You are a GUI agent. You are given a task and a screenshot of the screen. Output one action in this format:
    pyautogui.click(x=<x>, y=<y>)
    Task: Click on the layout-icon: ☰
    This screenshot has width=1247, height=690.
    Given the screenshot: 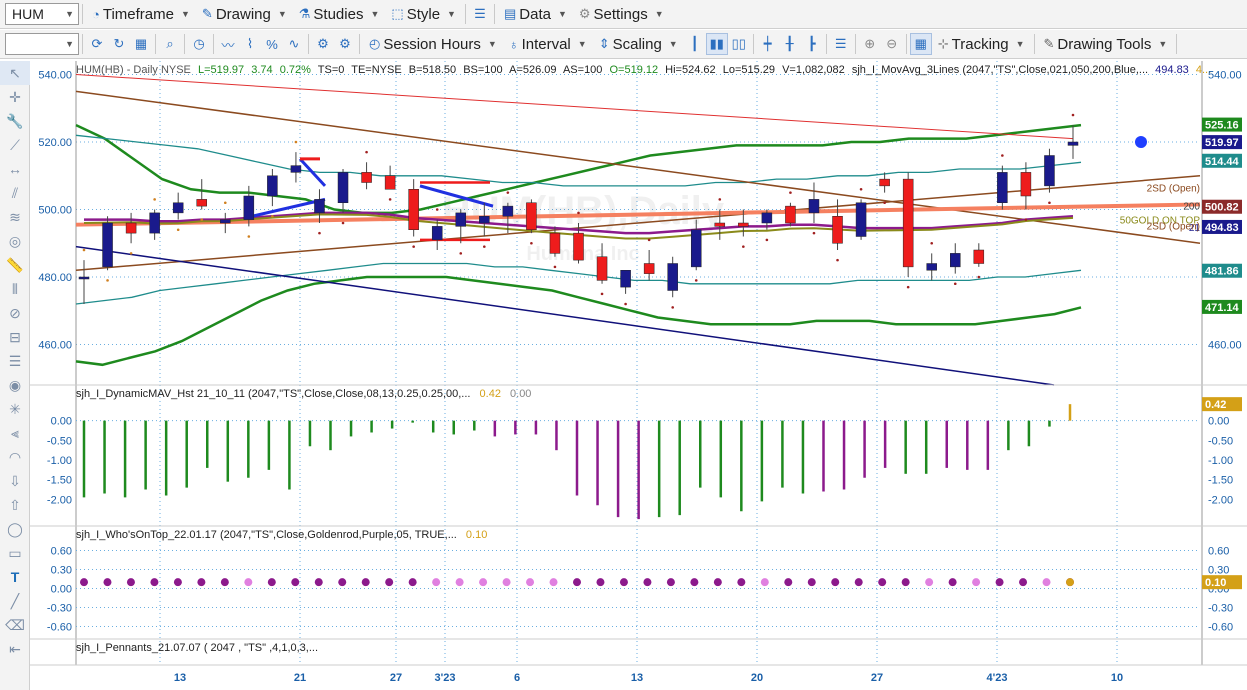 What is the action you would take?
    pyautogui.click(x=480, y=14)
    